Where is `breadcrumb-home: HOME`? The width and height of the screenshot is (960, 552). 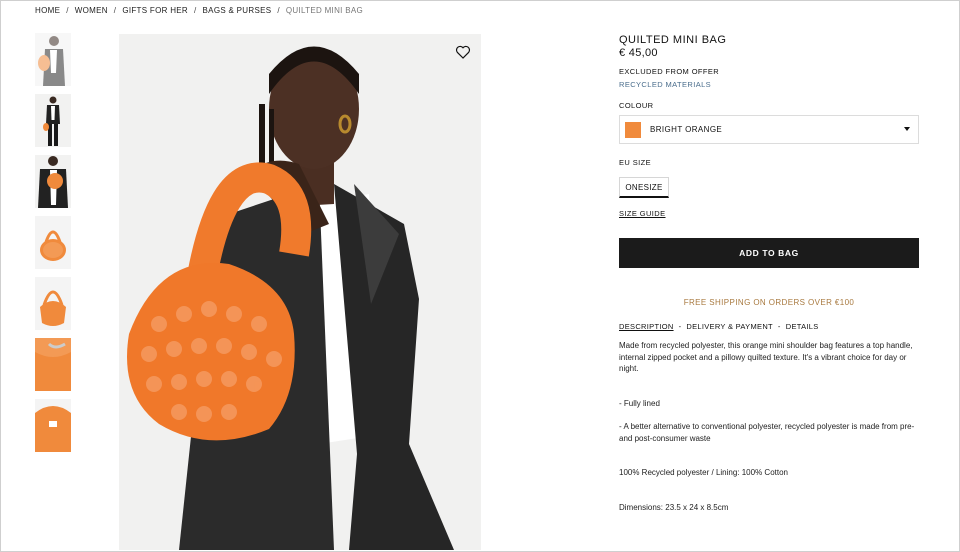
breadcrumb-home: HOME is located at coordinates (47, 10).